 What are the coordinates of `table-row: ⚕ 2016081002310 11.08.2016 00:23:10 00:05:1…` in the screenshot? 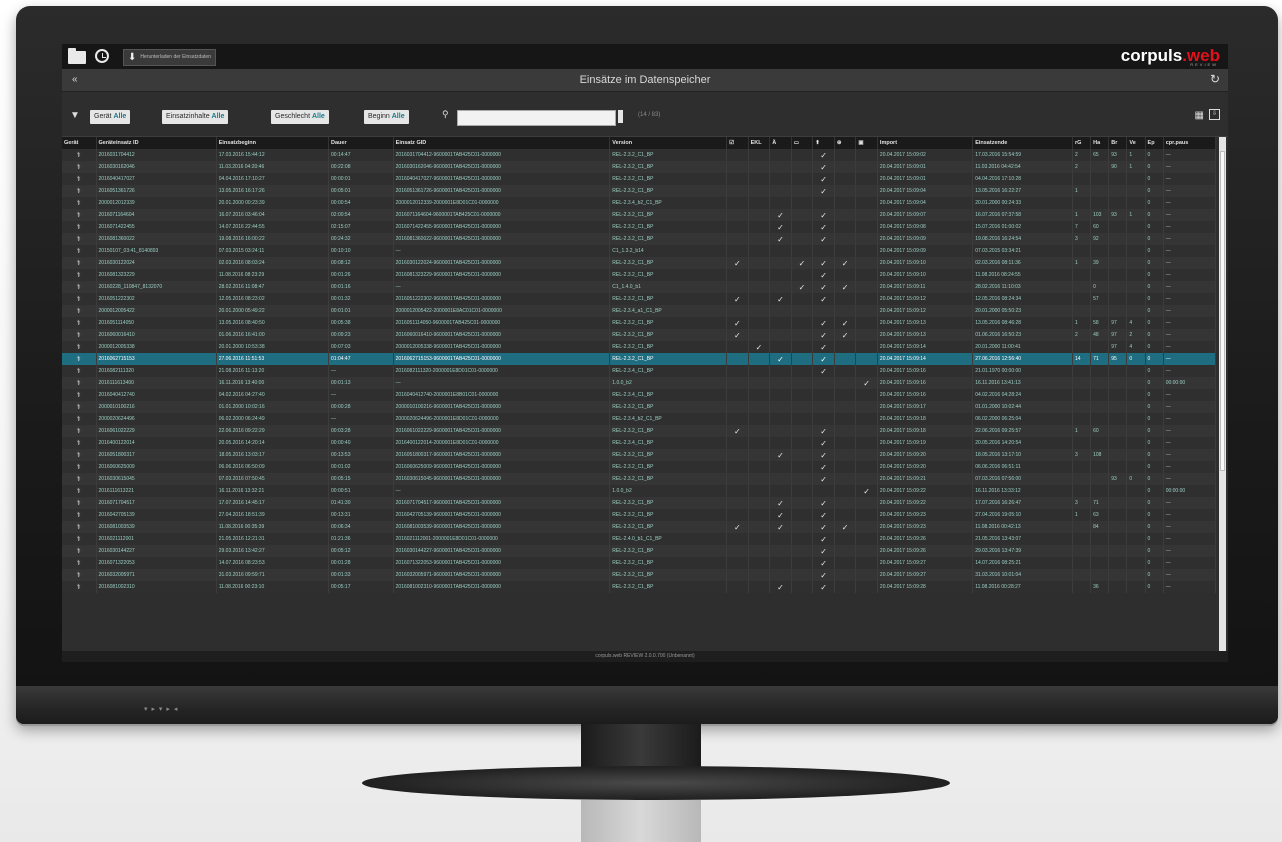 It's located at (639, 587).